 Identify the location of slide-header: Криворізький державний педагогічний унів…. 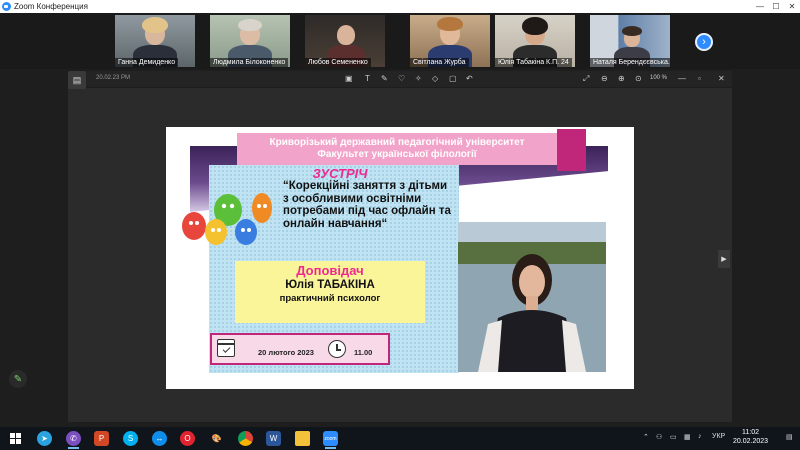
(397, 149).